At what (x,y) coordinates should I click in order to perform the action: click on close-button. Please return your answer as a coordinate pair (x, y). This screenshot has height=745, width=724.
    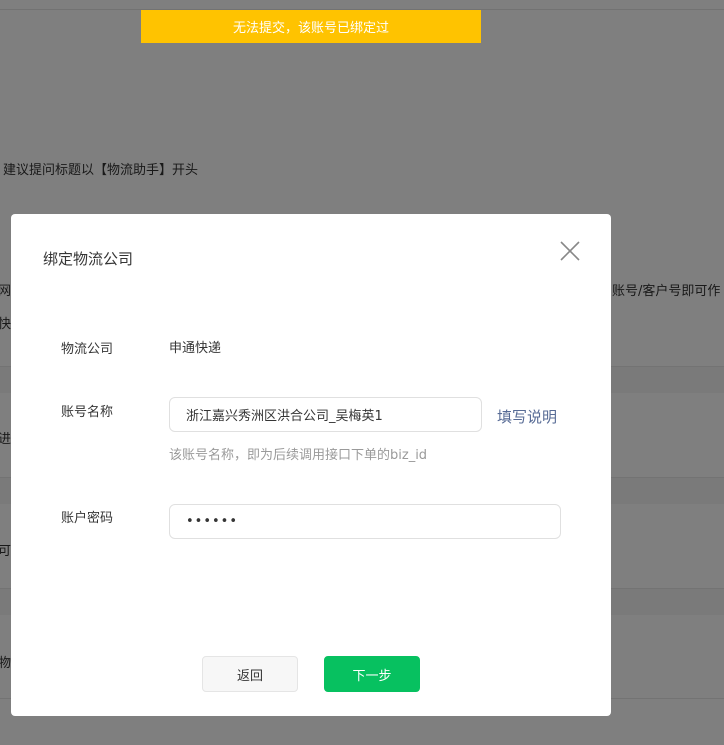
    Looking at the image, I should click on (570, 251).